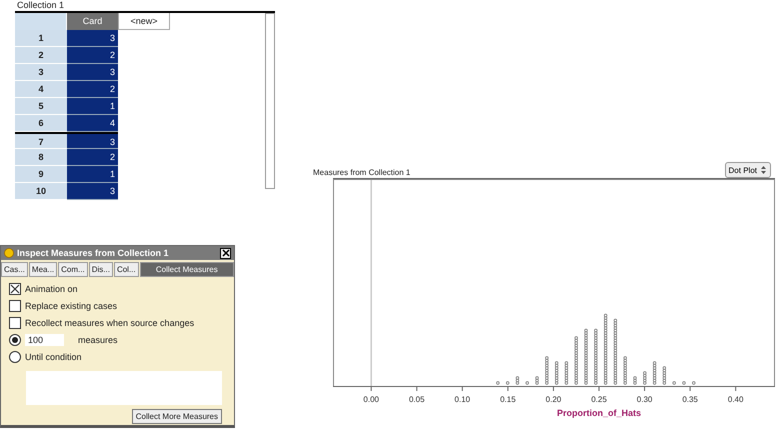  I want to click on tick-label: 0.30, so click(644, 399).